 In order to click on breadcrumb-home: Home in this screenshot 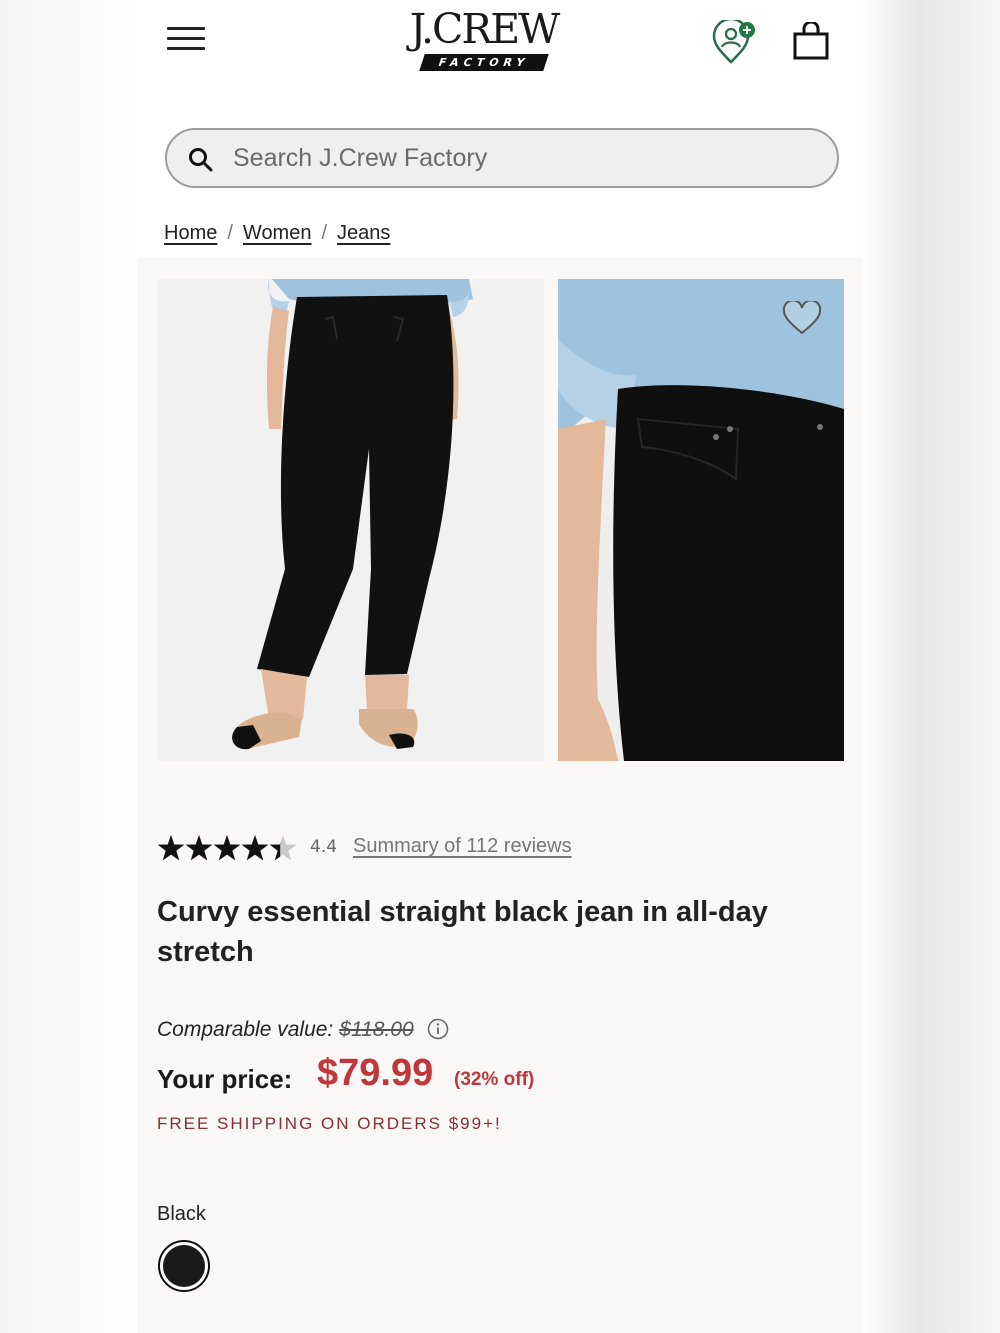, I will do `click(190, 233)`.